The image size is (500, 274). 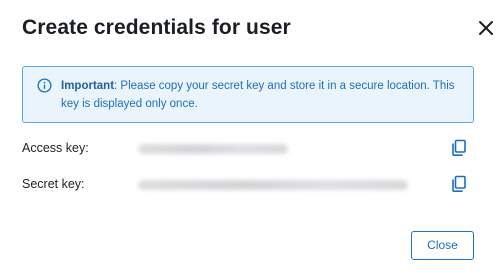 I want to click on close-icon, so click(x=486, y=28).